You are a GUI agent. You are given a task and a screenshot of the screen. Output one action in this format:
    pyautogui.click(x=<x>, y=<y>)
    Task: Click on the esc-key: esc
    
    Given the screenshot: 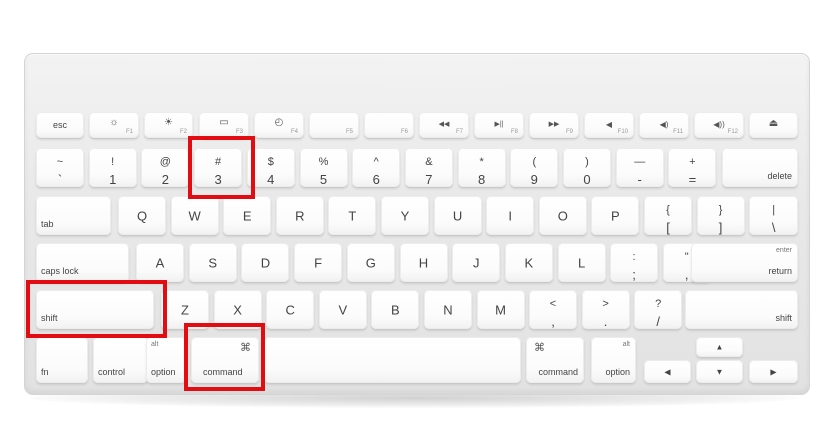 What is the action you would take?
    pyautogui.click(x=60, y=125)
    